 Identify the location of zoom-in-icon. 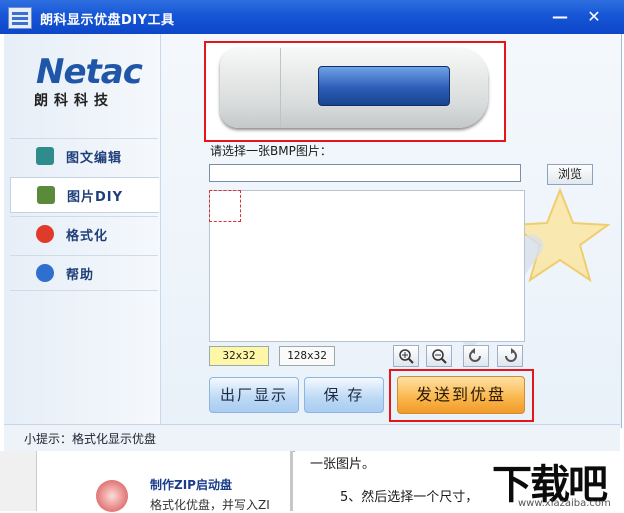
(406, 356).